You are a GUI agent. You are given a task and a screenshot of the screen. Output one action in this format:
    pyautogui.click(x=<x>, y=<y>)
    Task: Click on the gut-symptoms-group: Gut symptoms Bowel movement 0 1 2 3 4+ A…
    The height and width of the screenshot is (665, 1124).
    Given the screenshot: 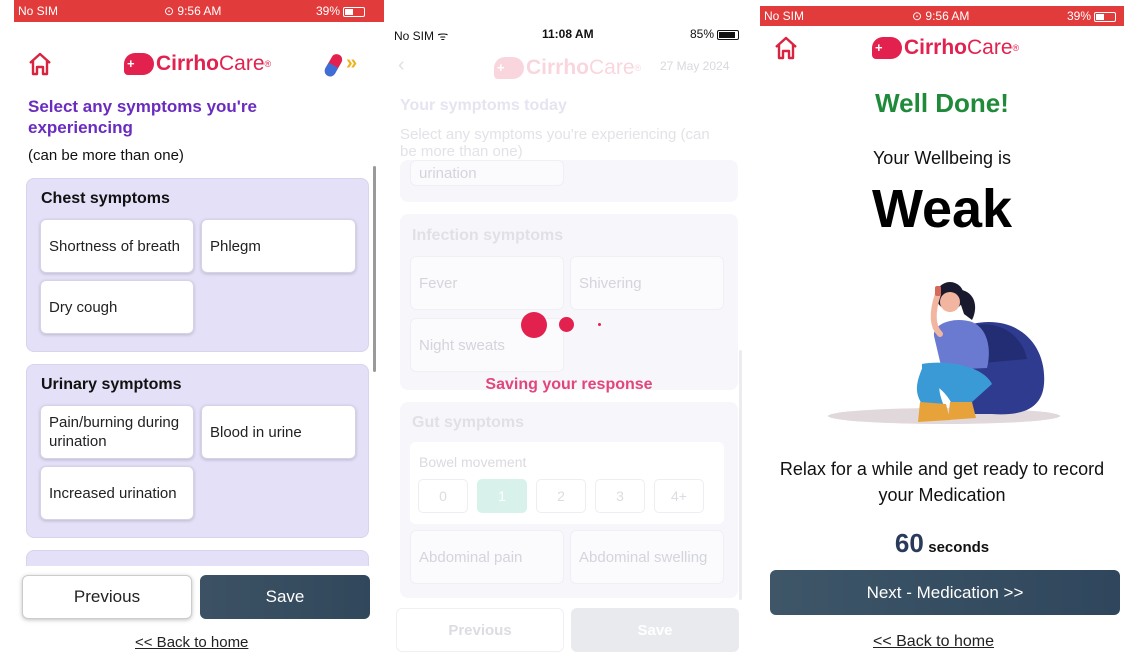 What is the action you would take?
    pyautogui.click(x=569, y=500)
    